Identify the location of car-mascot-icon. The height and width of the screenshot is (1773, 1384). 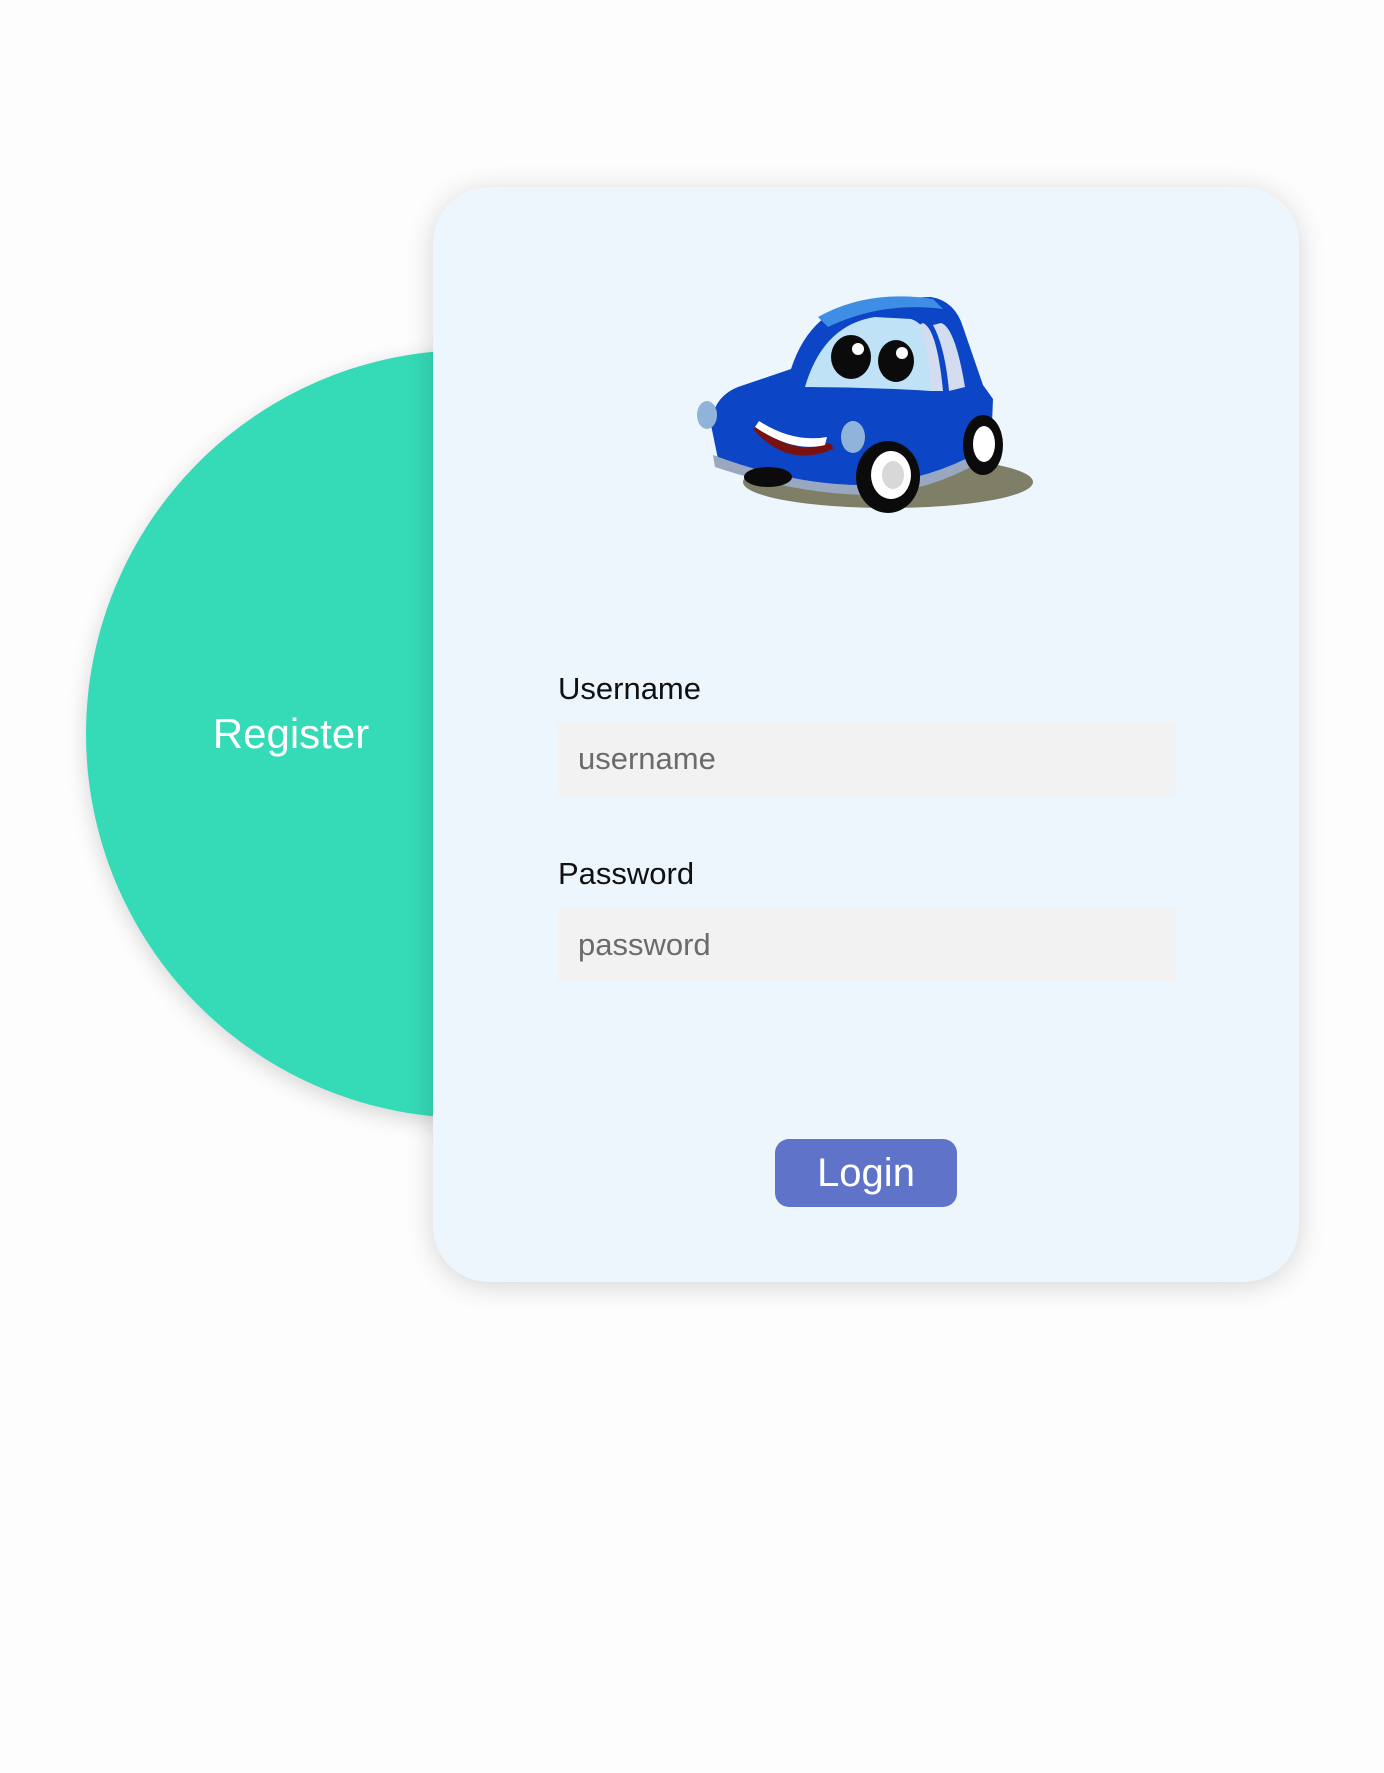
(865, 404).